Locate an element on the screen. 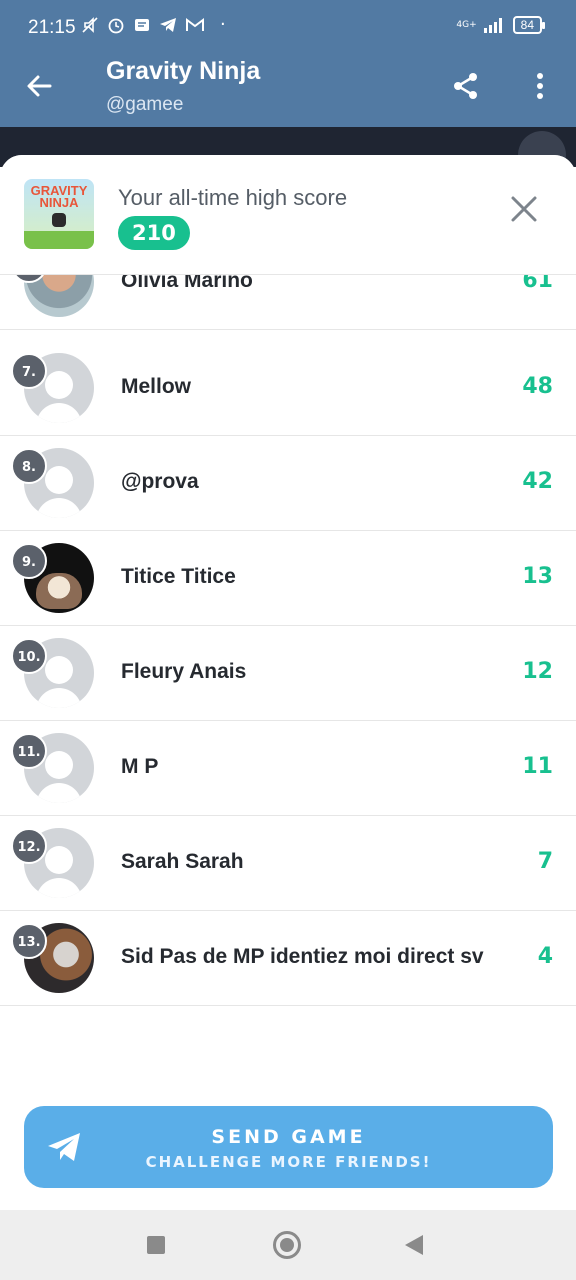  notification-icons: · is located at coordinates (153, 24).